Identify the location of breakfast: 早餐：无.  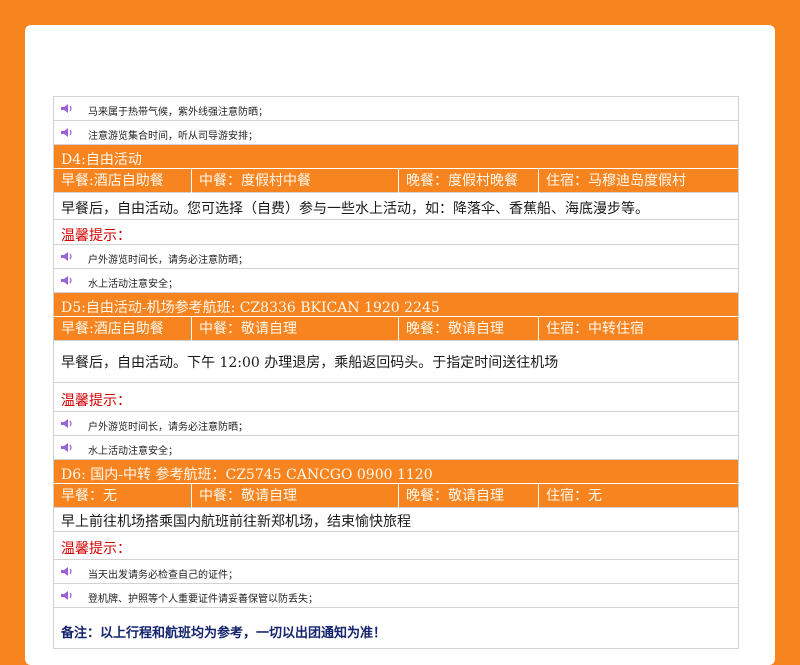
(89, 496).